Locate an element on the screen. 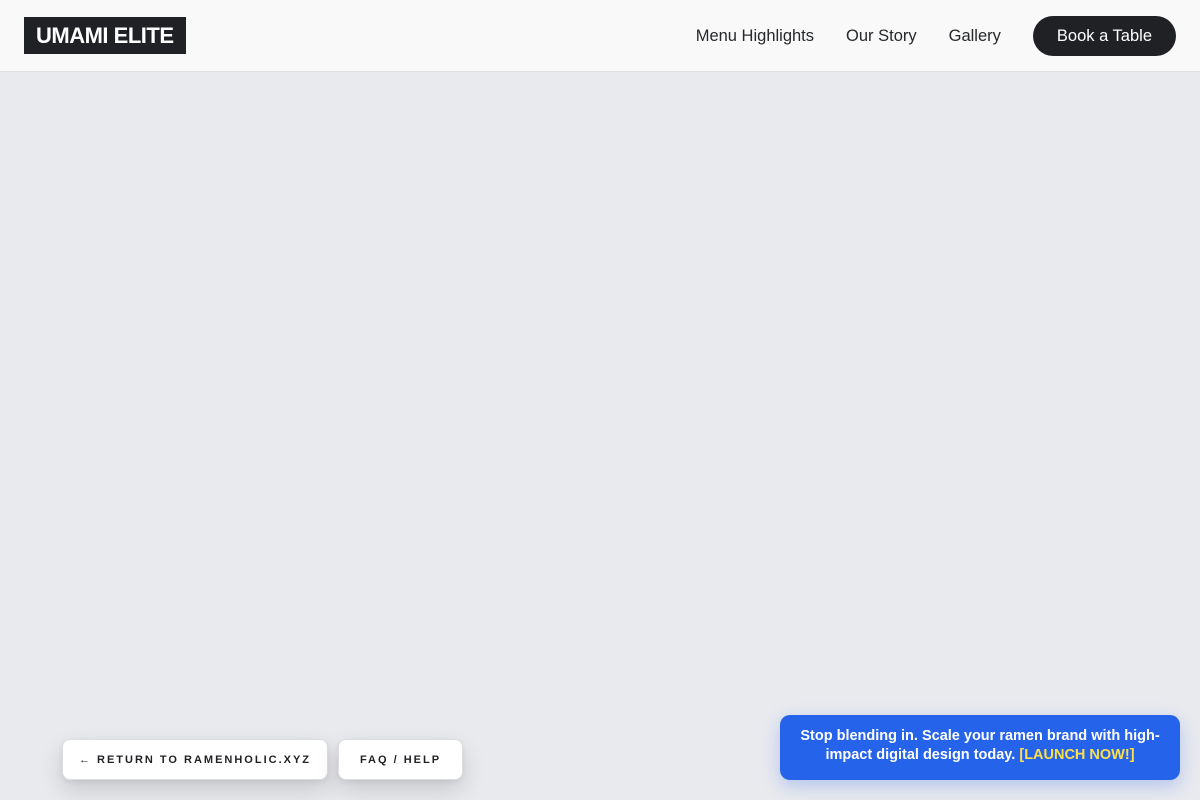  book-table-button: Book a Table is located at coordinates (1104, 36).